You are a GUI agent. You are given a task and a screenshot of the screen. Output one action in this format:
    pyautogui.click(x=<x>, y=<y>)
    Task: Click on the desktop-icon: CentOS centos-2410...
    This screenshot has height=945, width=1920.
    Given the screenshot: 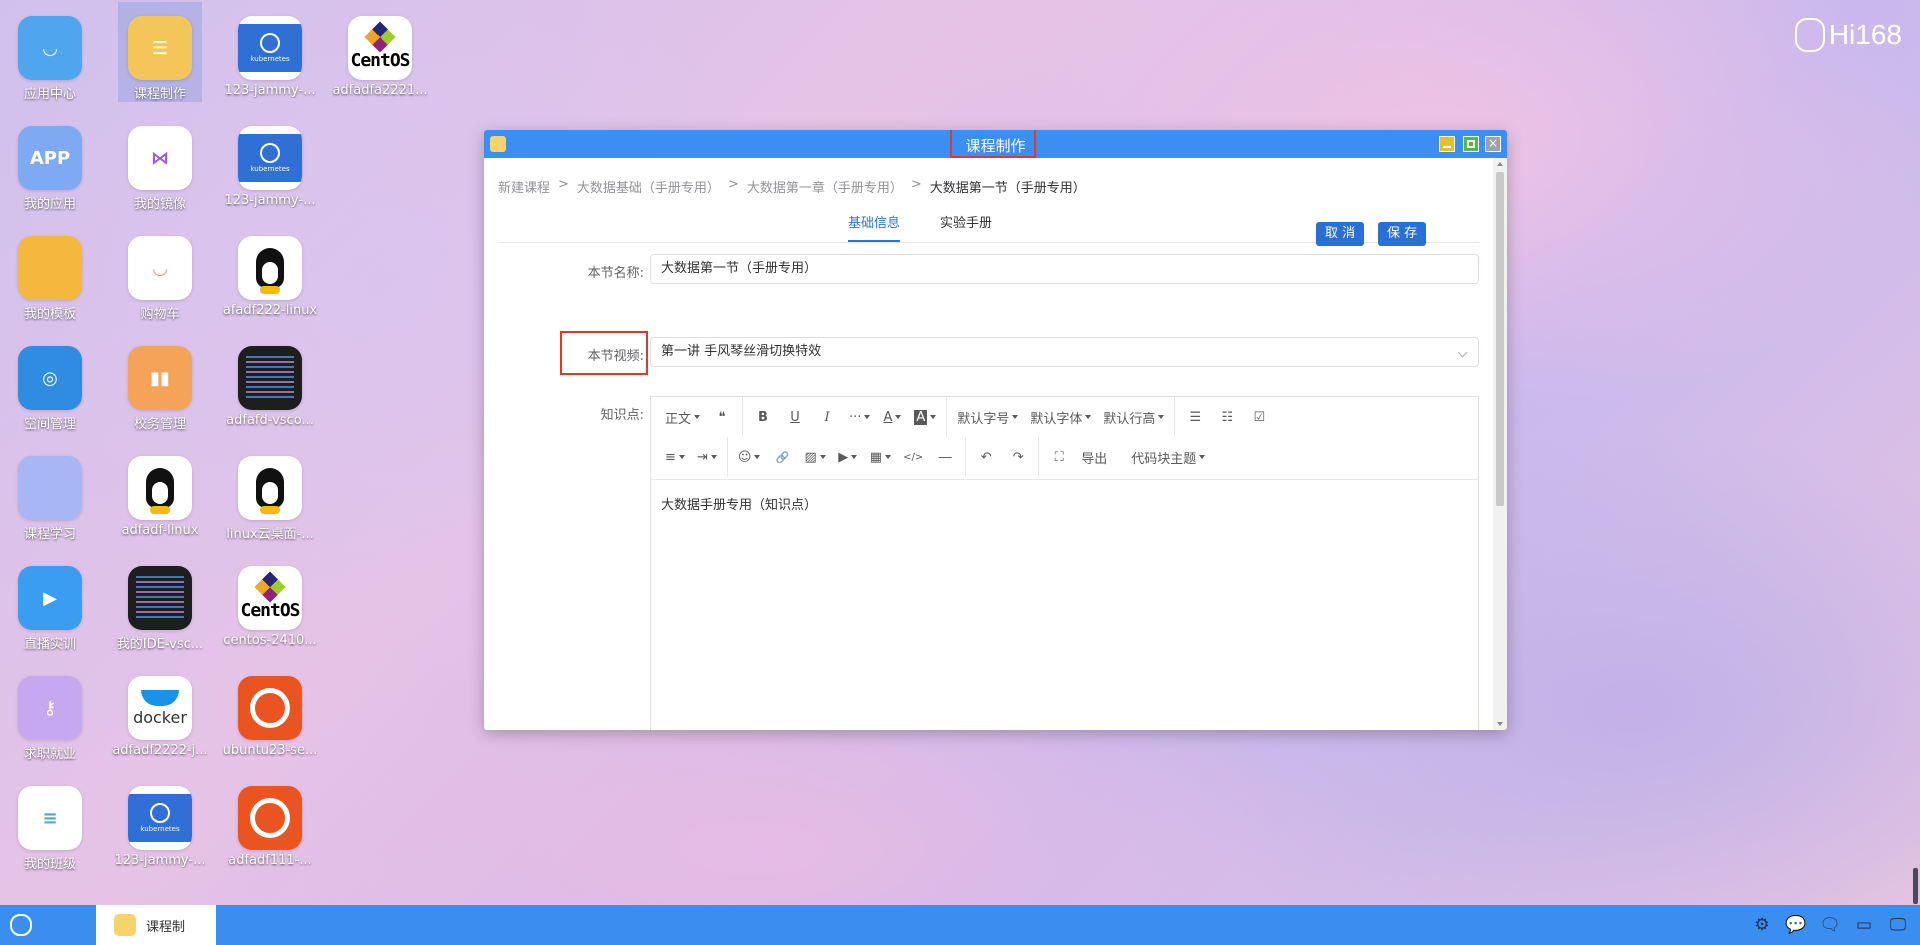 What is the action you would take?
    pyautogui.click(x=270, y=602)
    